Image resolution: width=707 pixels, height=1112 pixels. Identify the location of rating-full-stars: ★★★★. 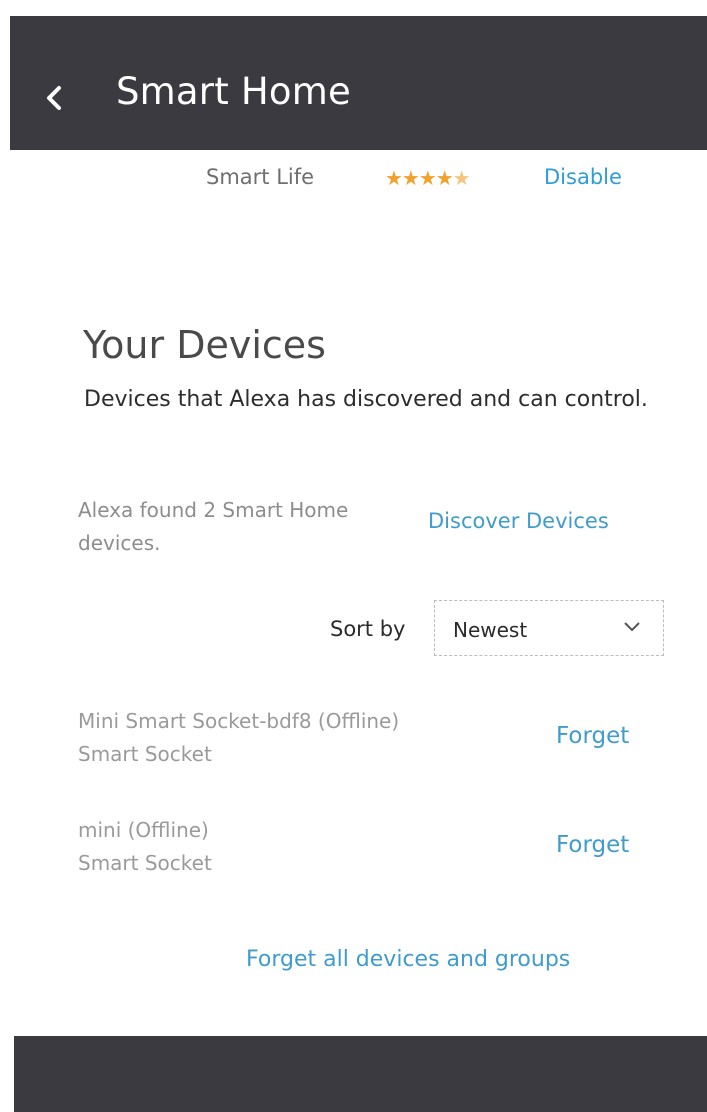
(419, 178).